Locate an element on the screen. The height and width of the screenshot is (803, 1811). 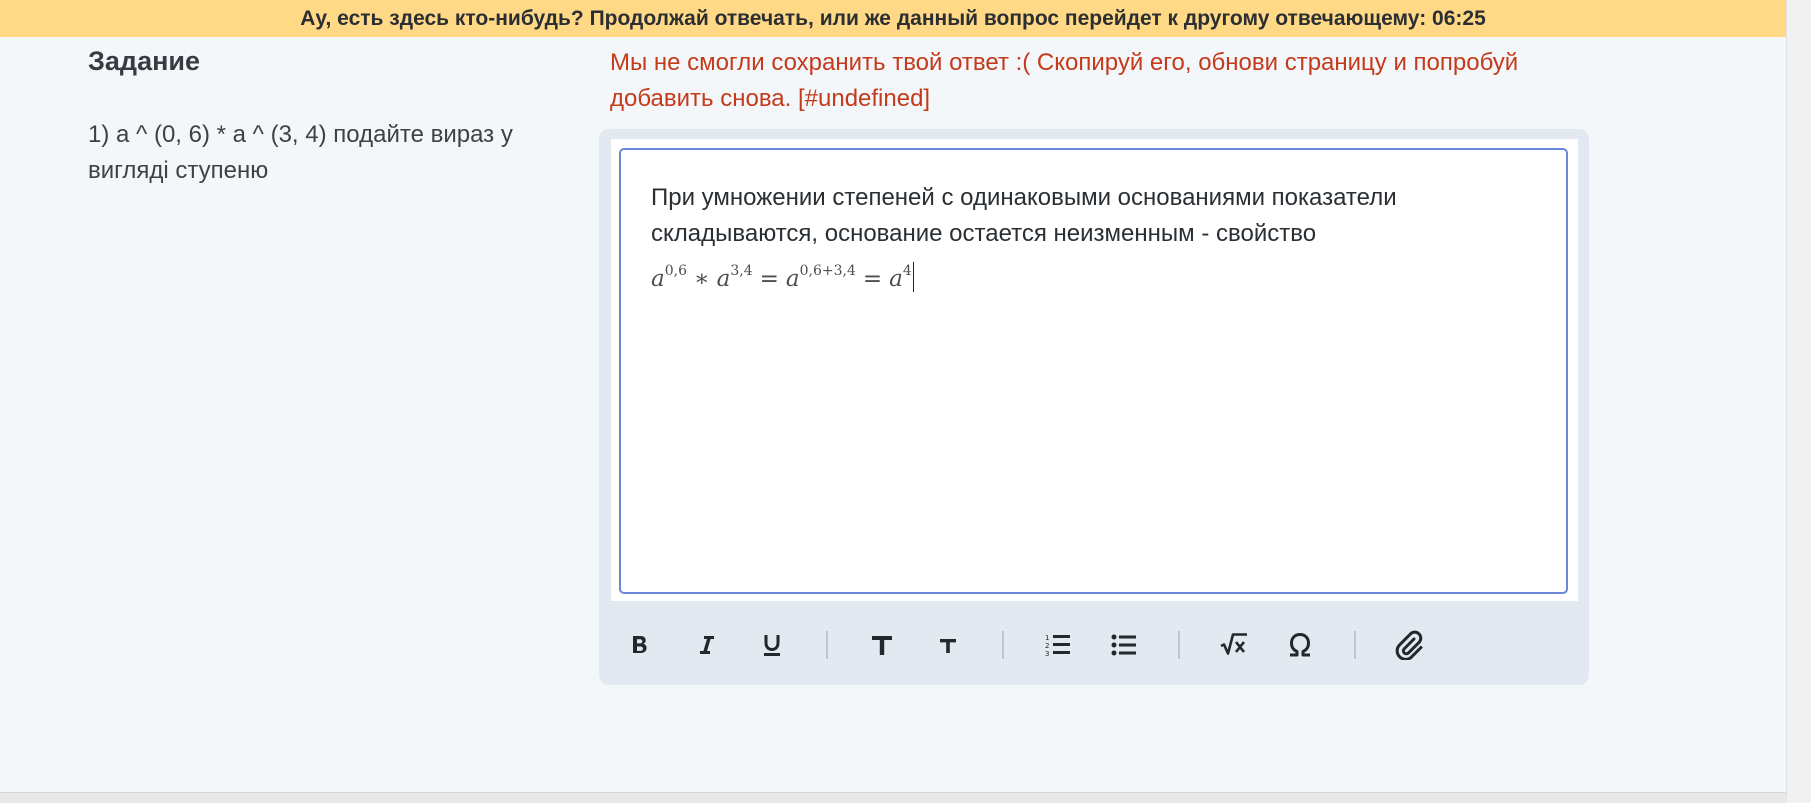
bulleted-list-icon is located at coordinates (1123, 645).